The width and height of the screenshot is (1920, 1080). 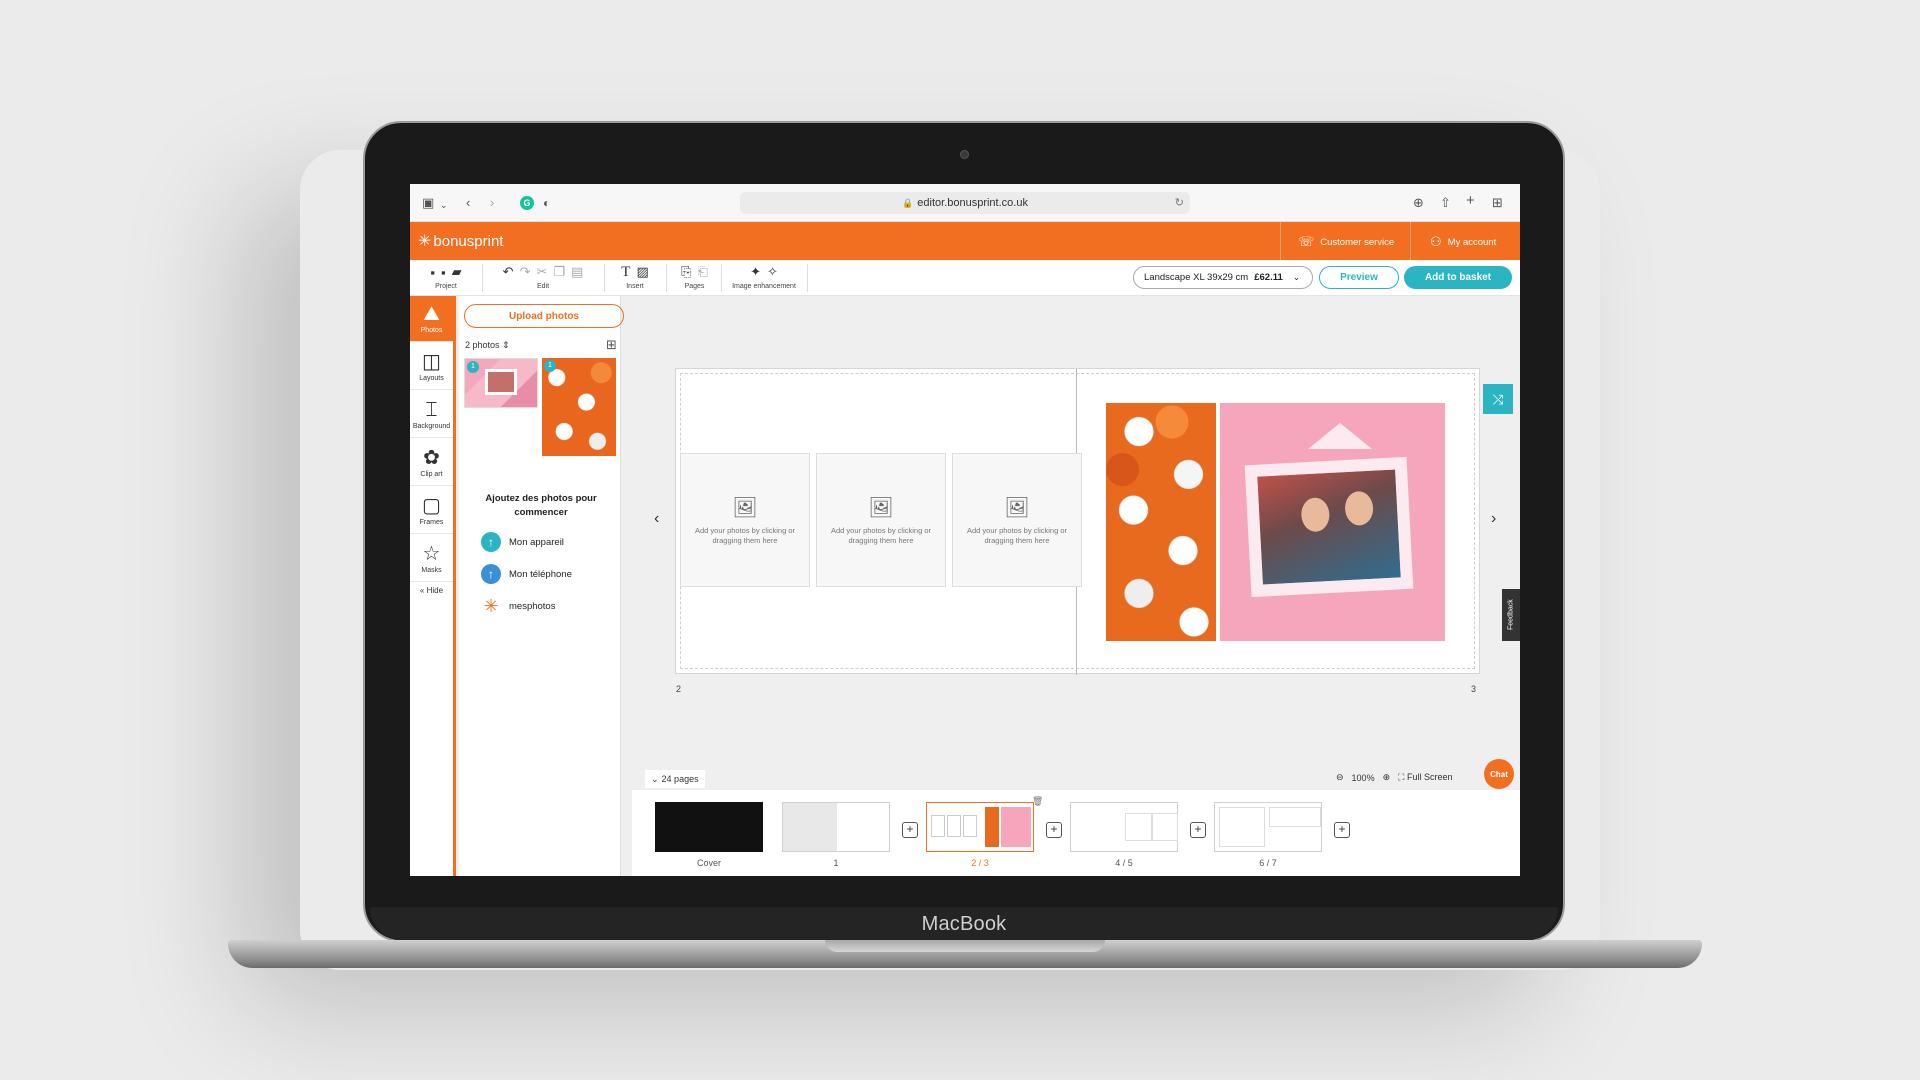 What do you see at coordinates (1124, 863) in the screenshot?
I see `page-thumb-label: 4 / 5` at bounding box center [1124, 863].